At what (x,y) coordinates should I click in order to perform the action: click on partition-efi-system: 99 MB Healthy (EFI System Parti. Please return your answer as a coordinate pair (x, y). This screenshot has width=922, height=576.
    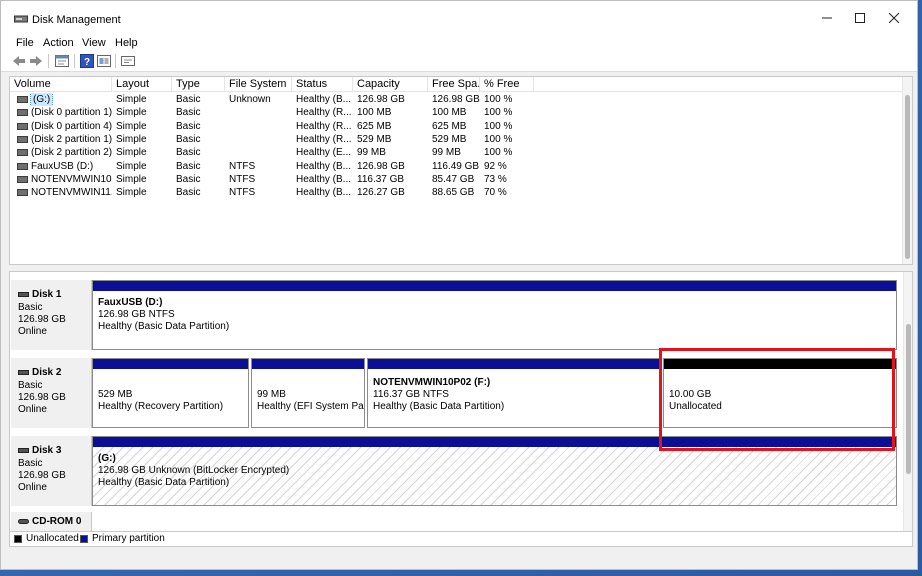
    Looking at the image, I should click on (308, 393).